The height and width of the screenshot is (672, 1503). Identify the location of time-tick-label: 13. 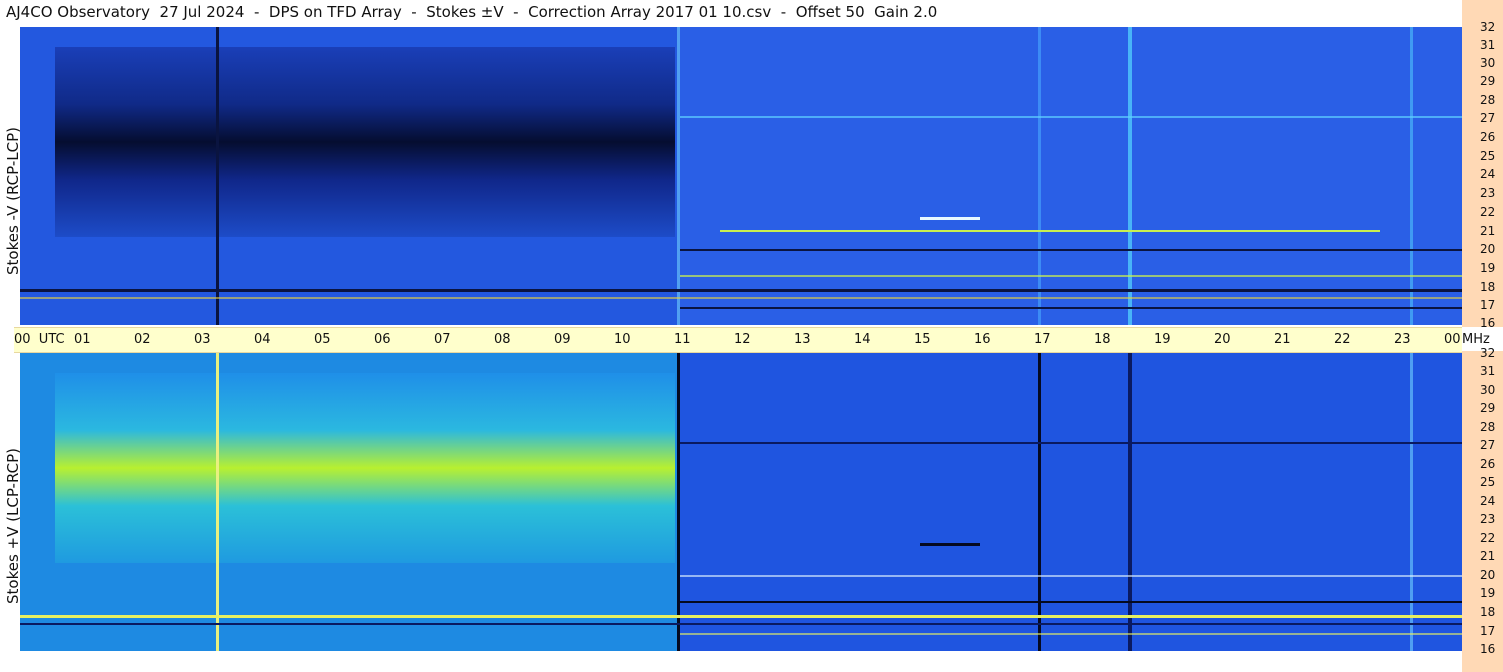
(802, 339).